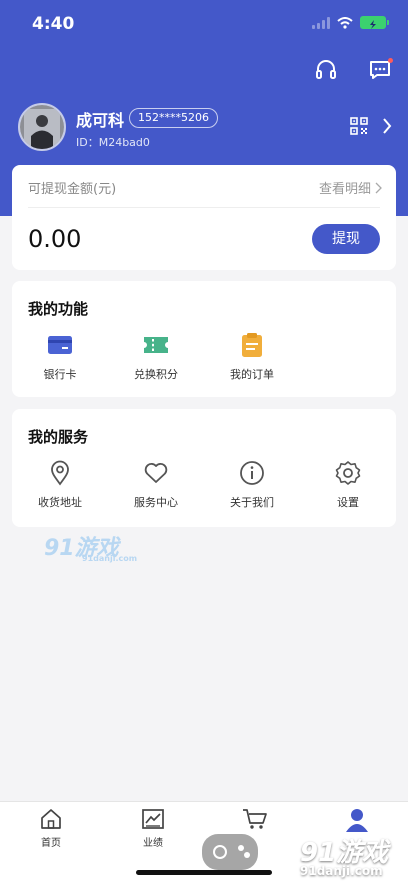 This screenshot has height=883, width=408. I want to click on user-name: 成可科, so click(100, 120).